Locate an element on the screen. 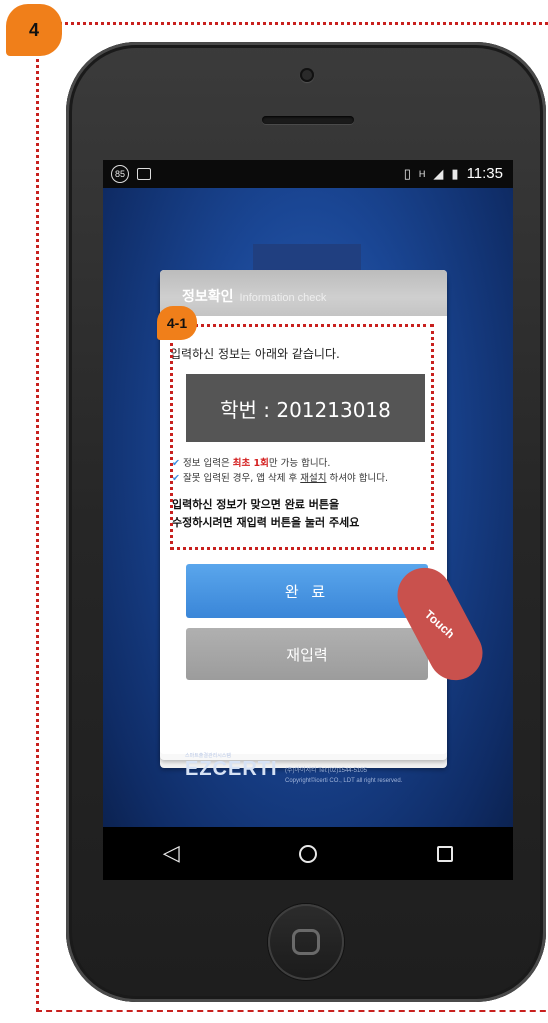 Image resolution: width=548 pixels, height=1023 pixels. footer-logo: 스마트출결관리시스템 EZCERTI is located at coordinates (231, 767).